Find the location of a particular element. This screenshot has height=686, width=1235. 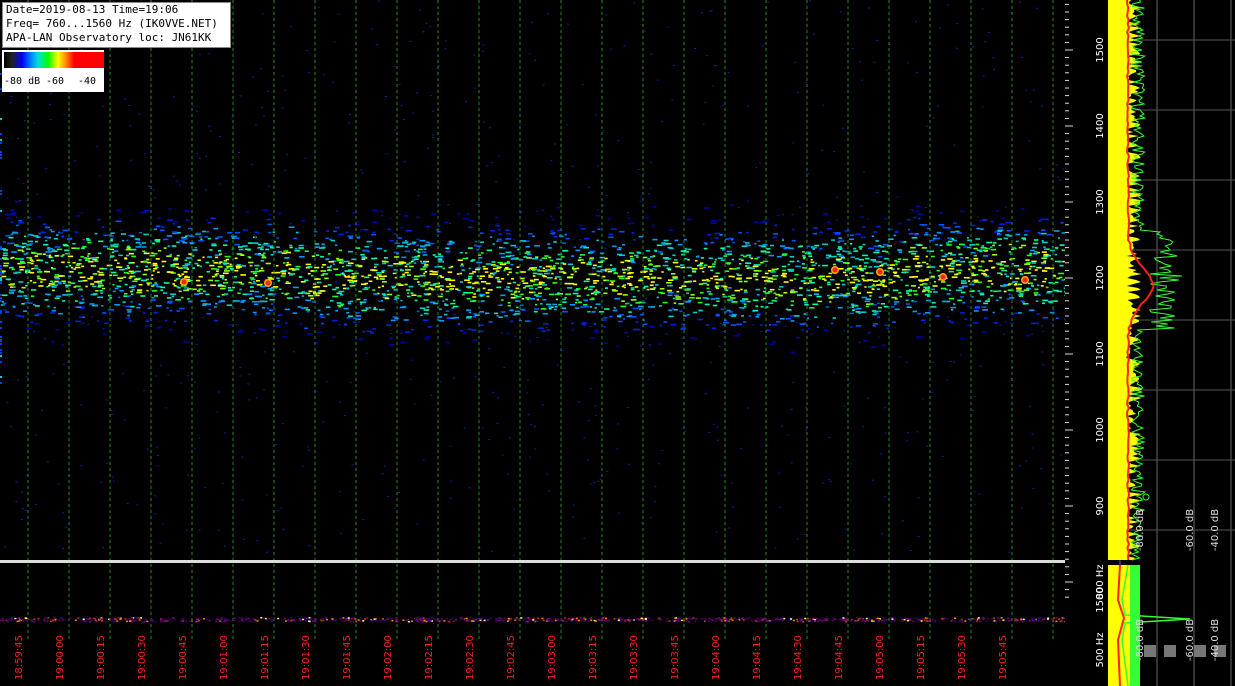

time-tick-label: 19:02:45 is located at coordinates (511, 657).